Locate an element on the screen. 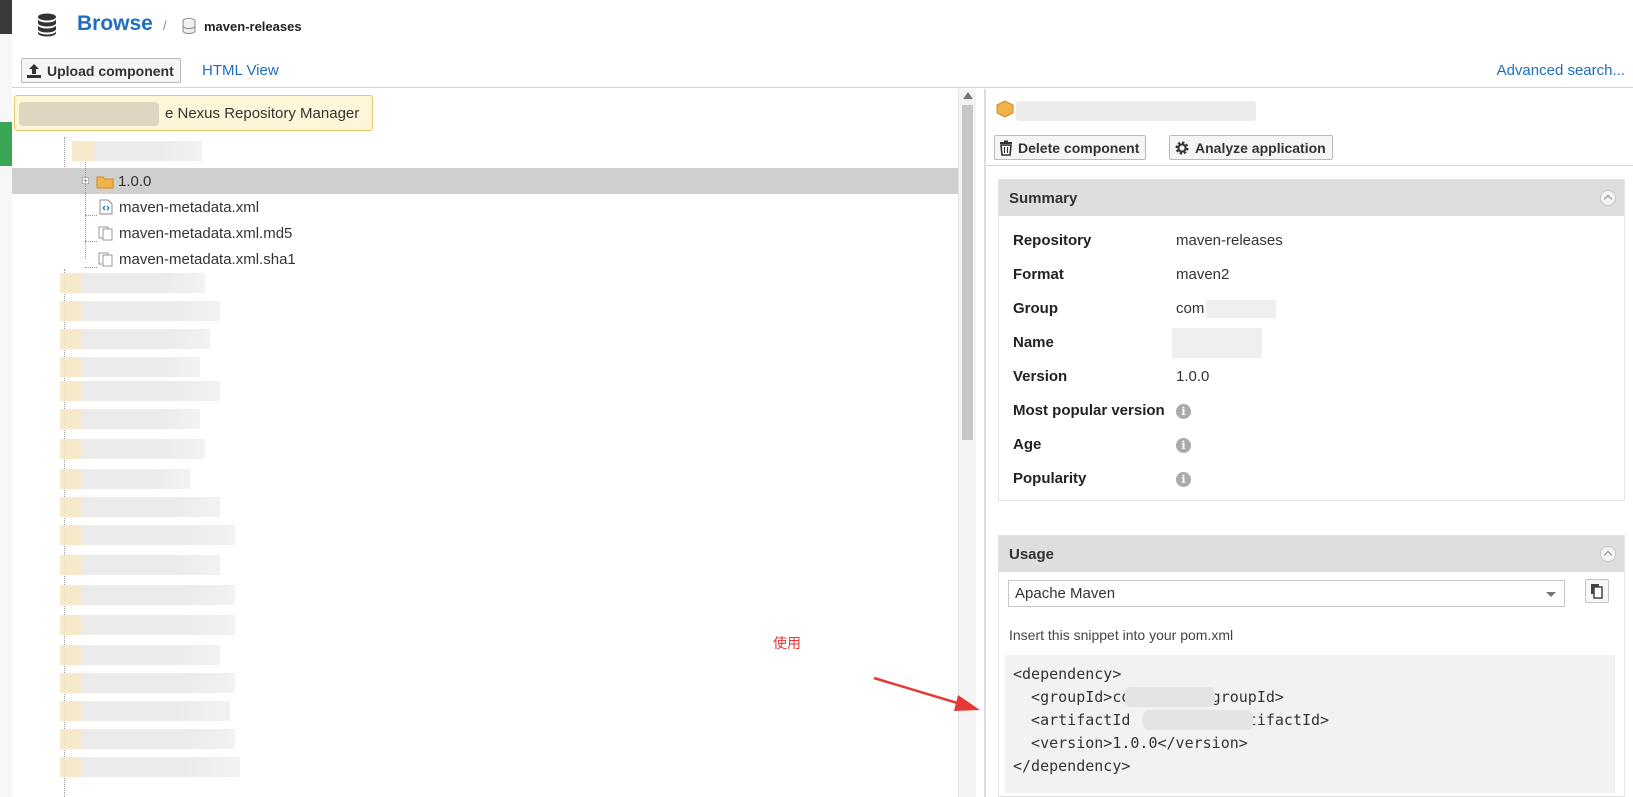 This screenshot has height=797, width=1633. summary-key: Age is located at coordinates (1027, 444).